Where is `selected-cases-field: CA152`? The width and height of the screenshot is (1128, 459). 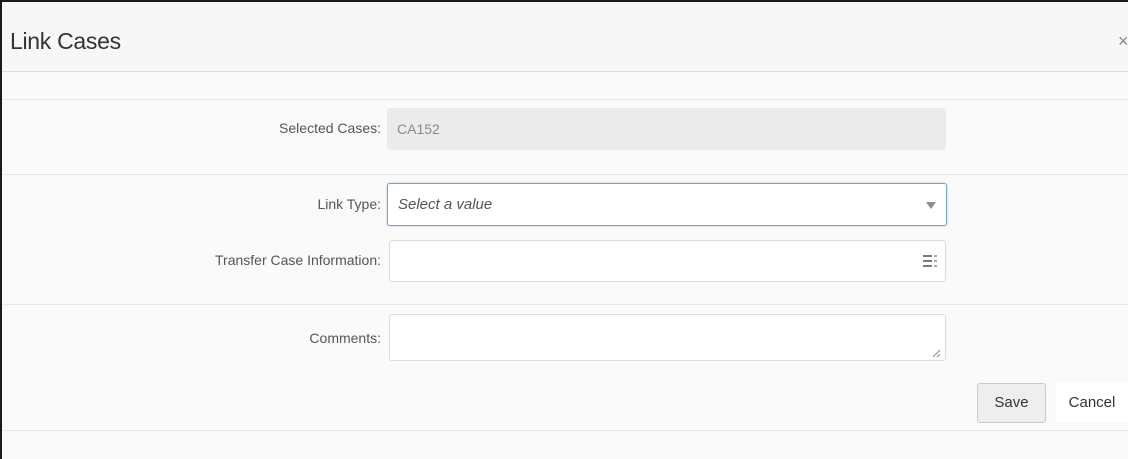
selected-cases-field: CA152 is located at coordinates (666, 129).